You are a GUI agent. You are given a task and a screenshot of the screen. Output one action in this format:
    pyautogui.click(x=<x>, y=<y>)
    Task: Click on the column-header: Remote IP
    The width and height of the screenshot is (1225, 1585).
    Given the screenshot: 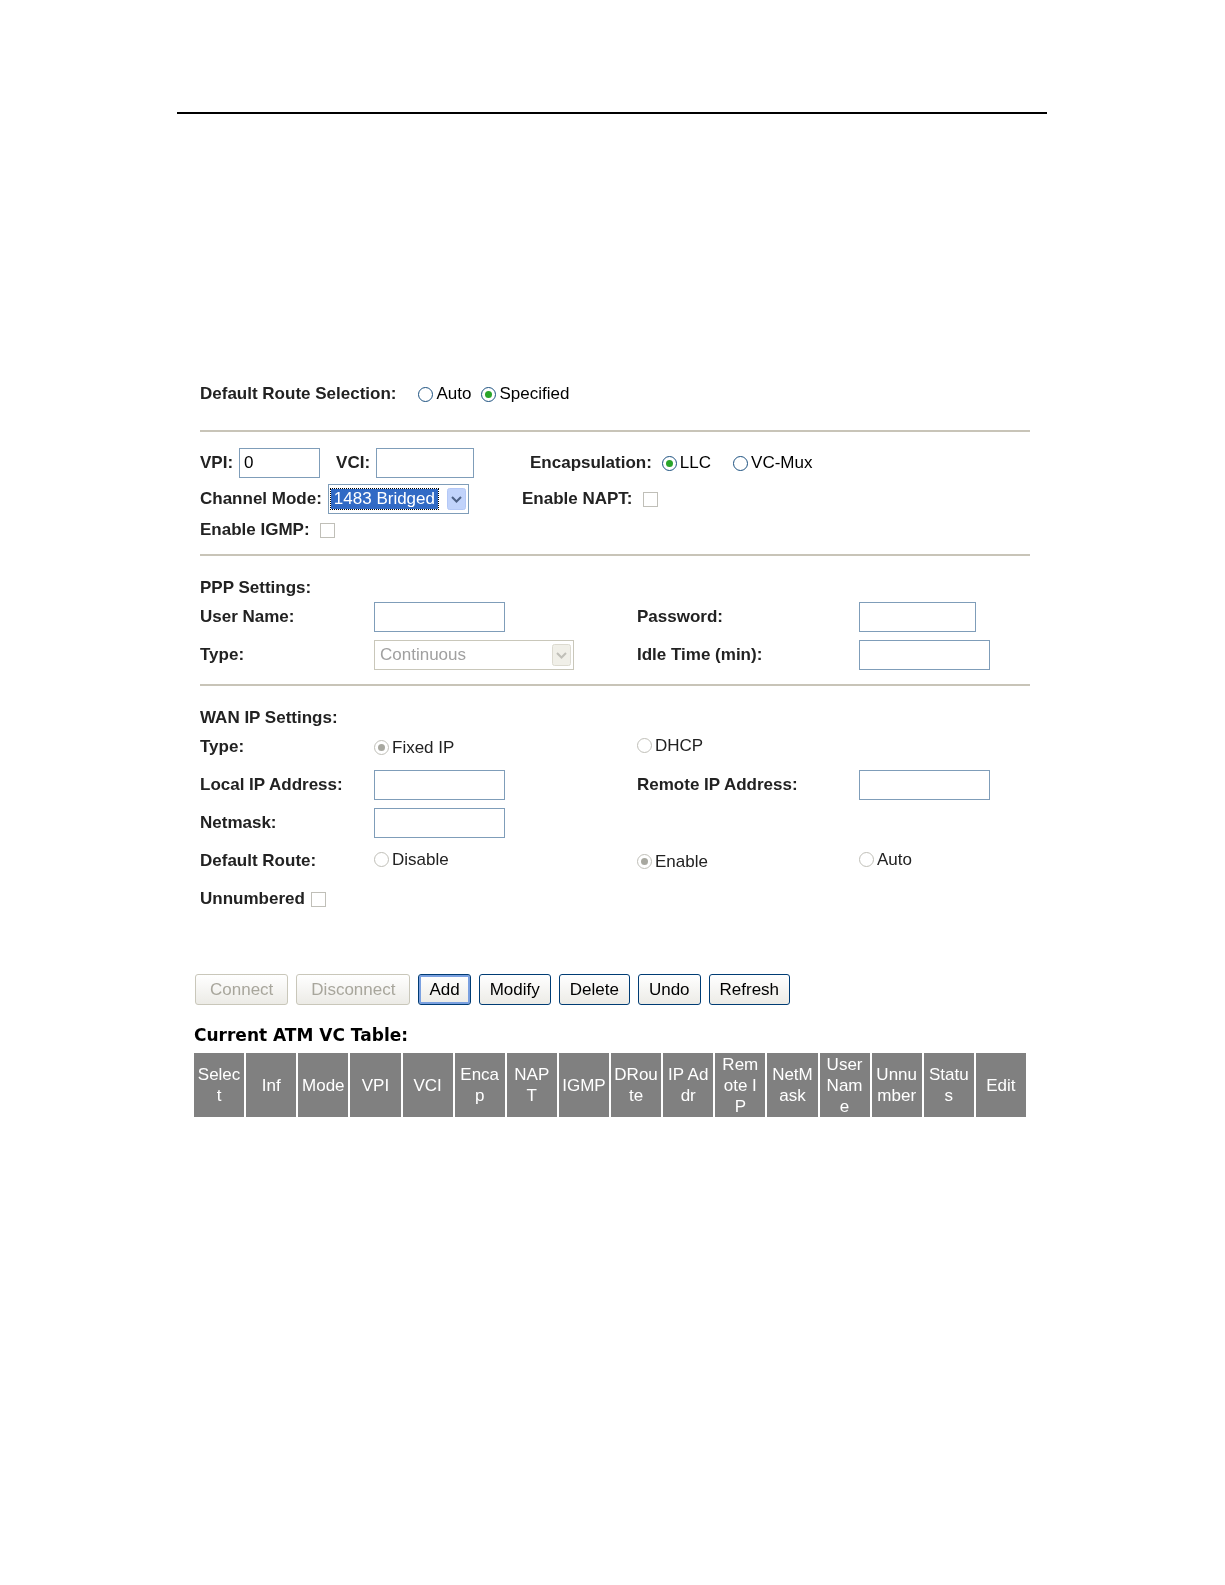 What is the action you would take?
    pyautogui.click(x=740, y=1085)
    